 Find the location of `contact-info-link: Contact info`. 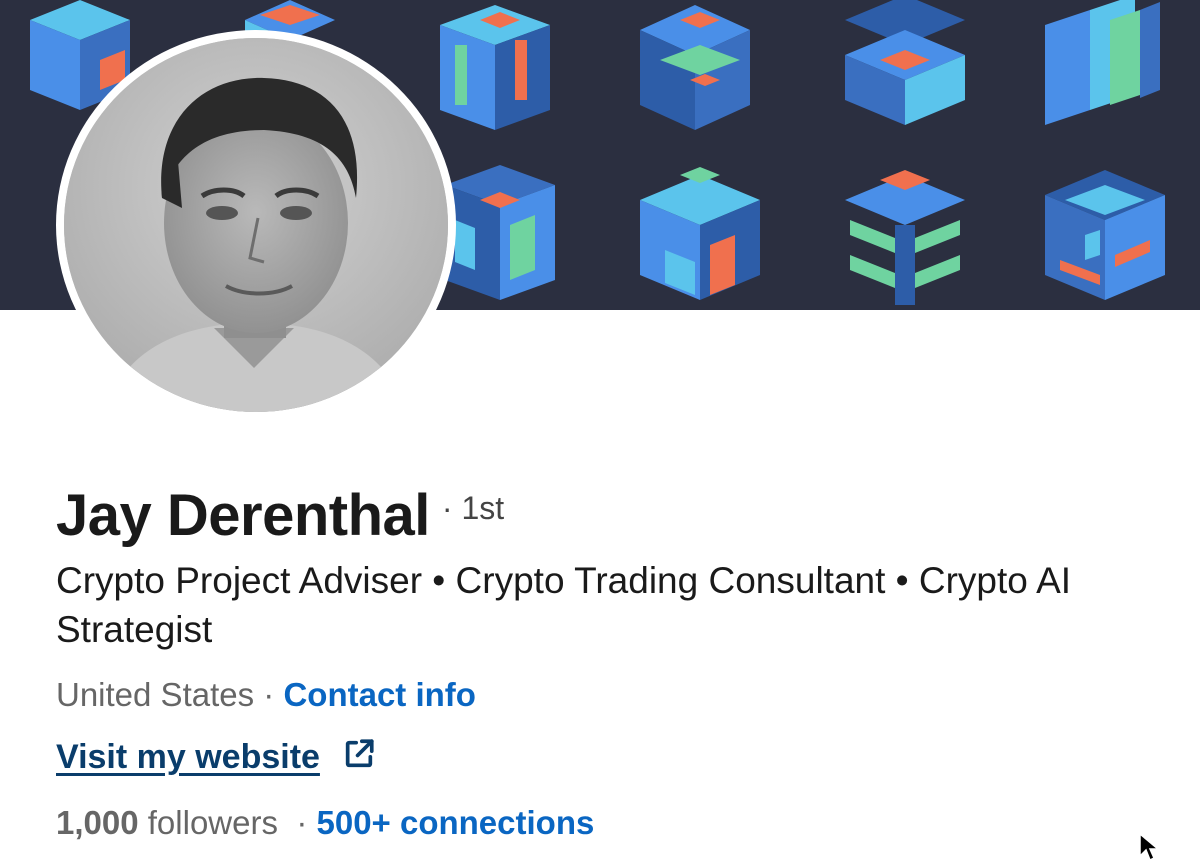

contact-info-link: Contact info is located at coordinates (379, 694).